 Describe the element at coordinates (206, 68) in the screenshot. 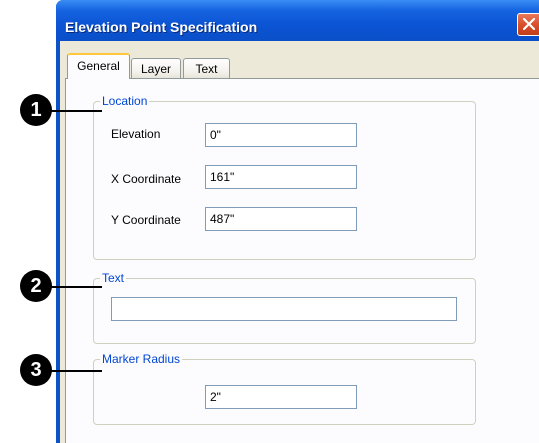

I see `tab-text: Text` at that location.